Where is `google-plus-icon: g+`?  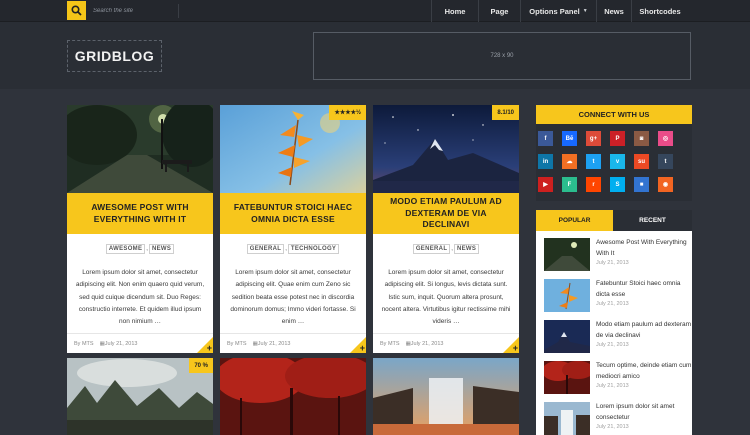
google-plus-icon: g+ is located at coordinates (593, 138).